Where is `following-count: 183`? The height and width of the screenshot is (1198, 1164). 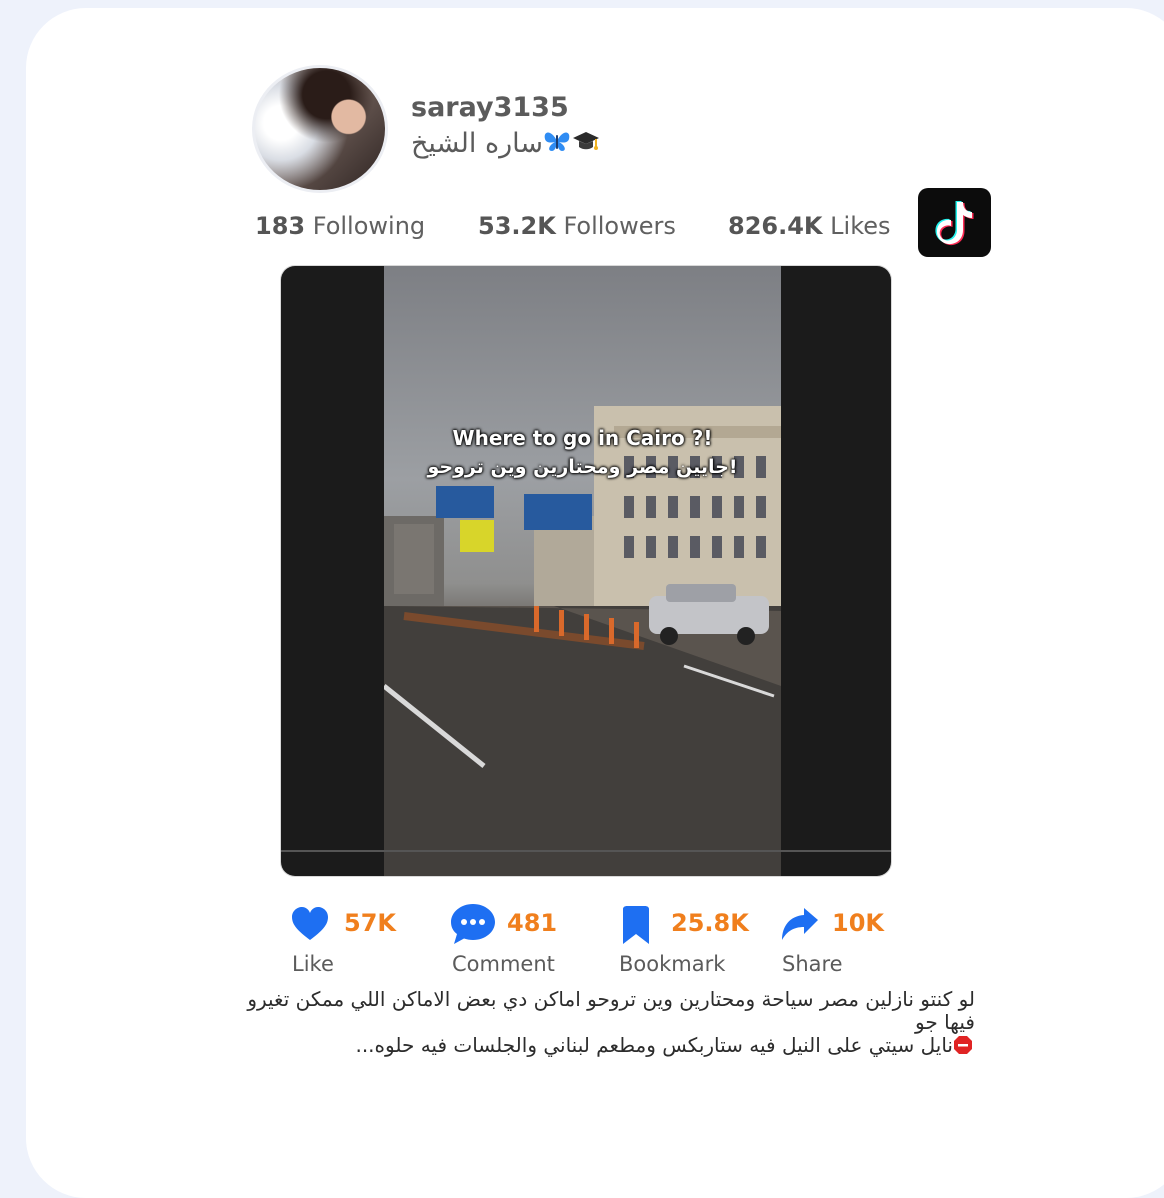 following-count: 183 is located at coordinates (280, 226).